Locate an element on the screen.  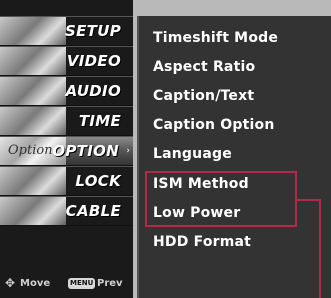
menu-item-time: TIME is located at coordinates (66, 121).